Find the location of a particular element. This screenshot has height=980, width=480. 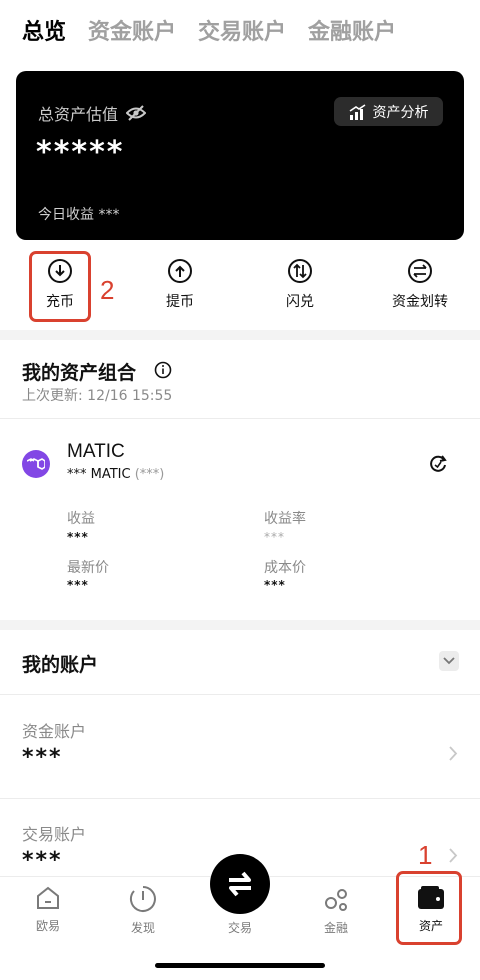

trade-button is located at coordinates (240, 884).